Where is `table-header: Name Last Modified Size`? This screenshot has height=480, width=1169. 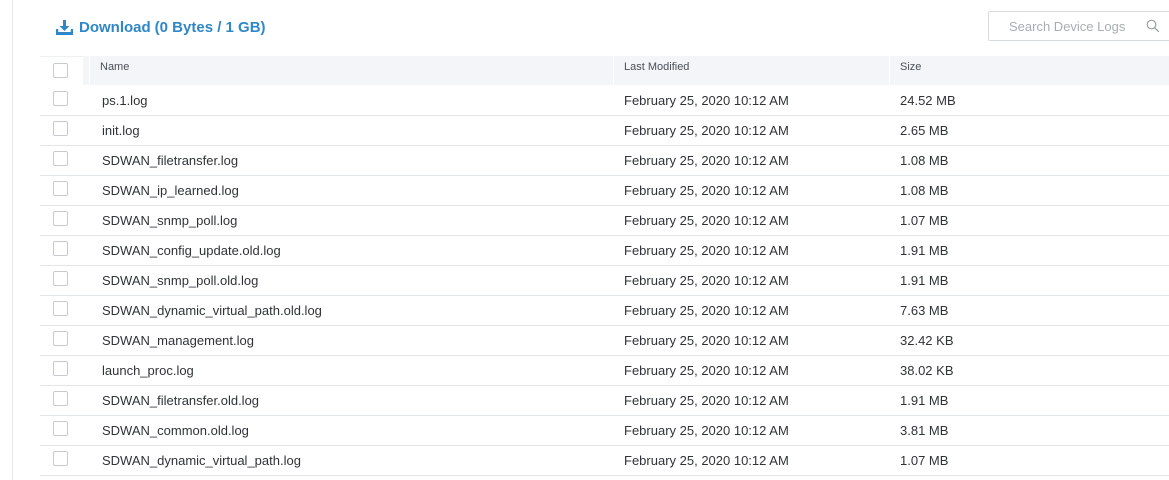
table-header: Name Last Modified Size is located at coordinates (604, 70).